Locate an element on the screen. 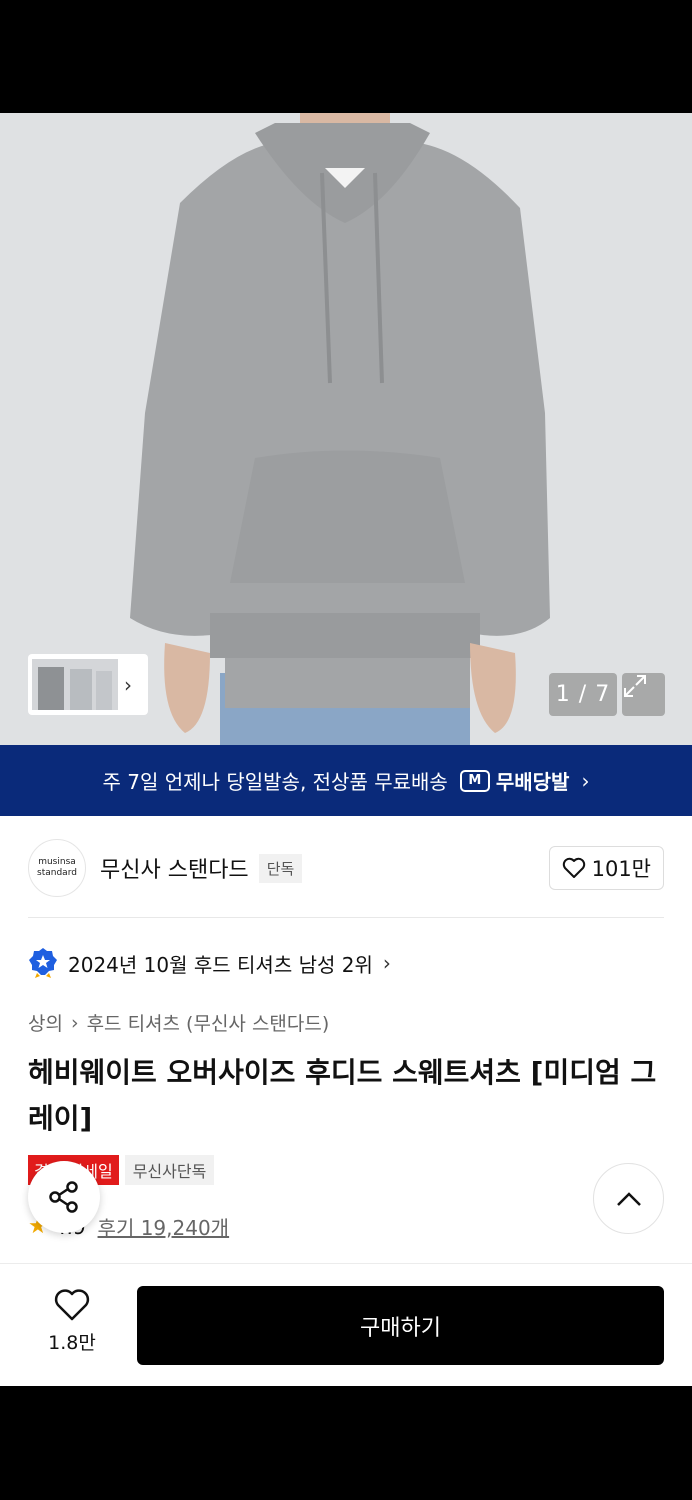  banner-badge-label: 무배당발 is located at coordinates (532, 782).